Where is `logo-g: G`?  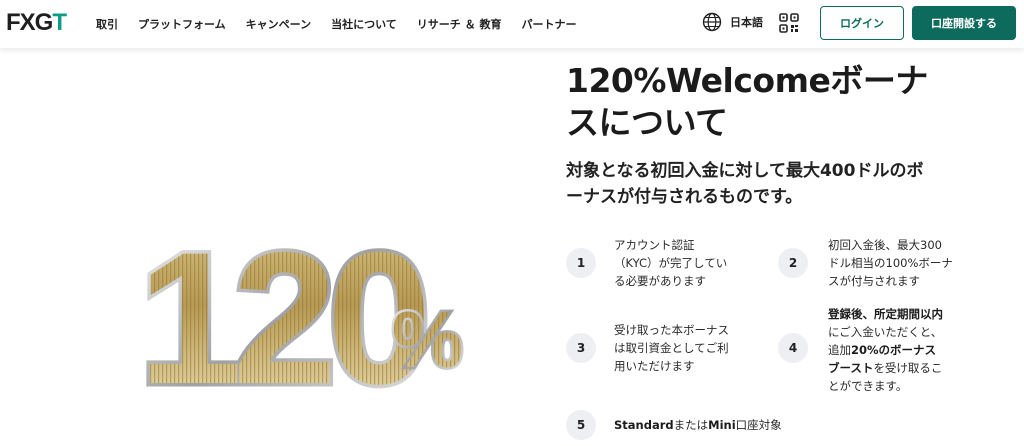
logo-g: G is located at coordinates (44, 22).